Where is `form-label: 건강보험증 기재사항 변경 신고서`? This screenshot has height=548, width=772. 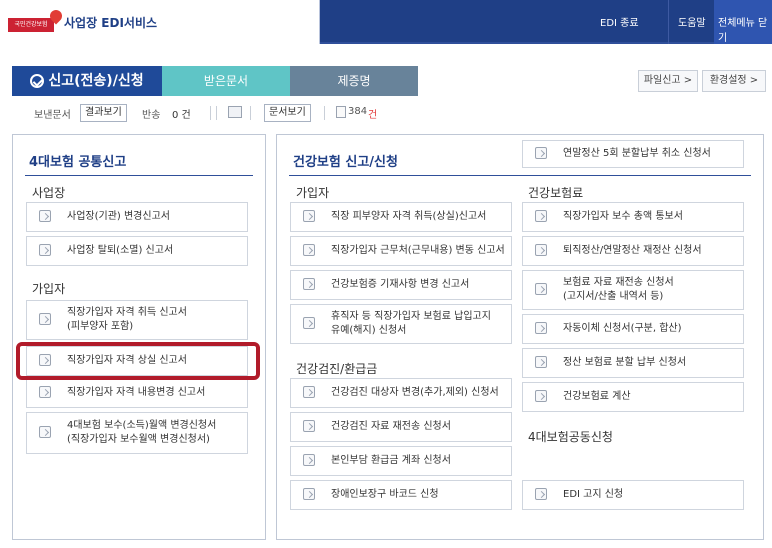
form-label: 건강보험증 기재사항 변경 신고서 is located at coordinates (400, 284).